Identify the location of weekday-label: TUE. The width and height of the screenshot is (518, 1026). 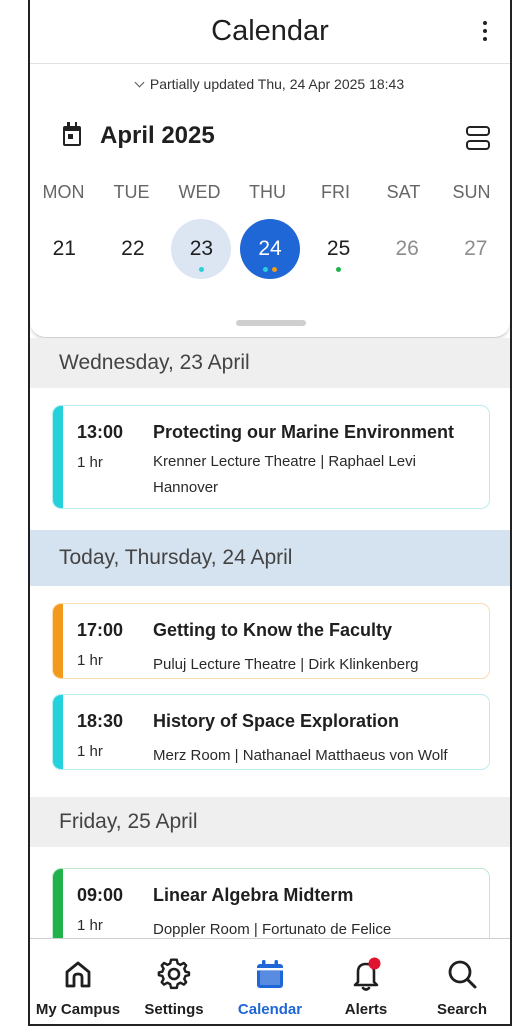
(131, 192).